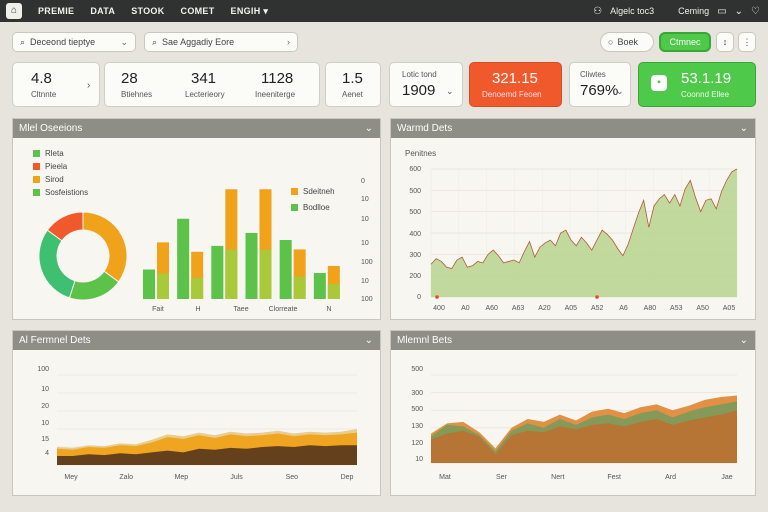  I want to click on kpi-label: Denoemd Feoen, so click(512, 94).